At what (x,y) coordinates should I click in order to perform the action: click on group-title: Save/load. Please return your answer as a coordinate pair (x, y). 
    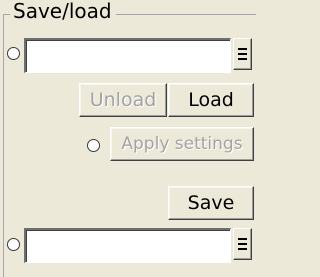
    Looking at the image, I should click on (63, 11).